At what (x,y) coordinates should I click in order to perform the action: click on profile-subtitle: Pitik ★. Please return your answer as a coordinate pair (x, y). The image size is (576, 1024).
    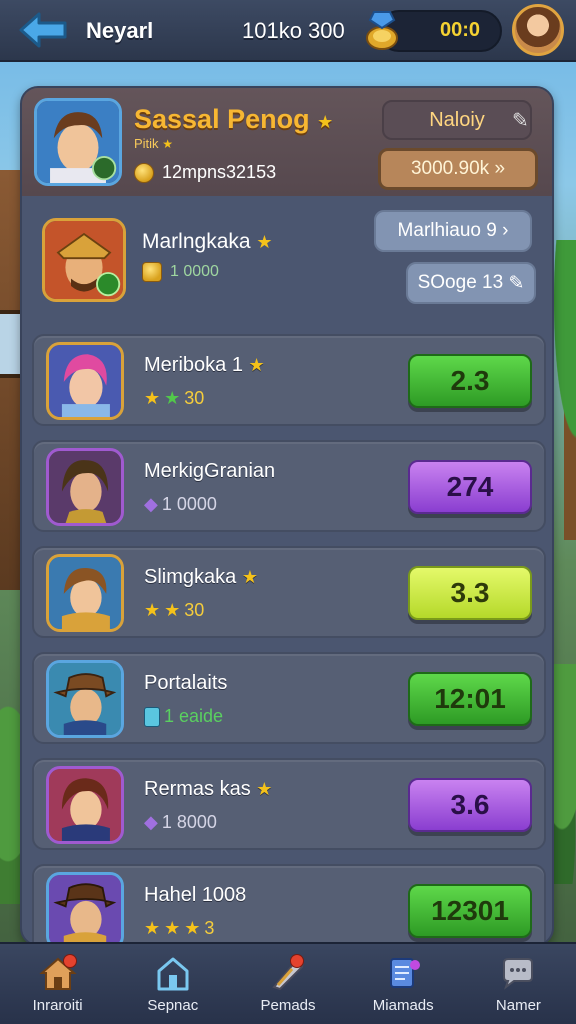
    Looking at the image, I should click on (153, 143).